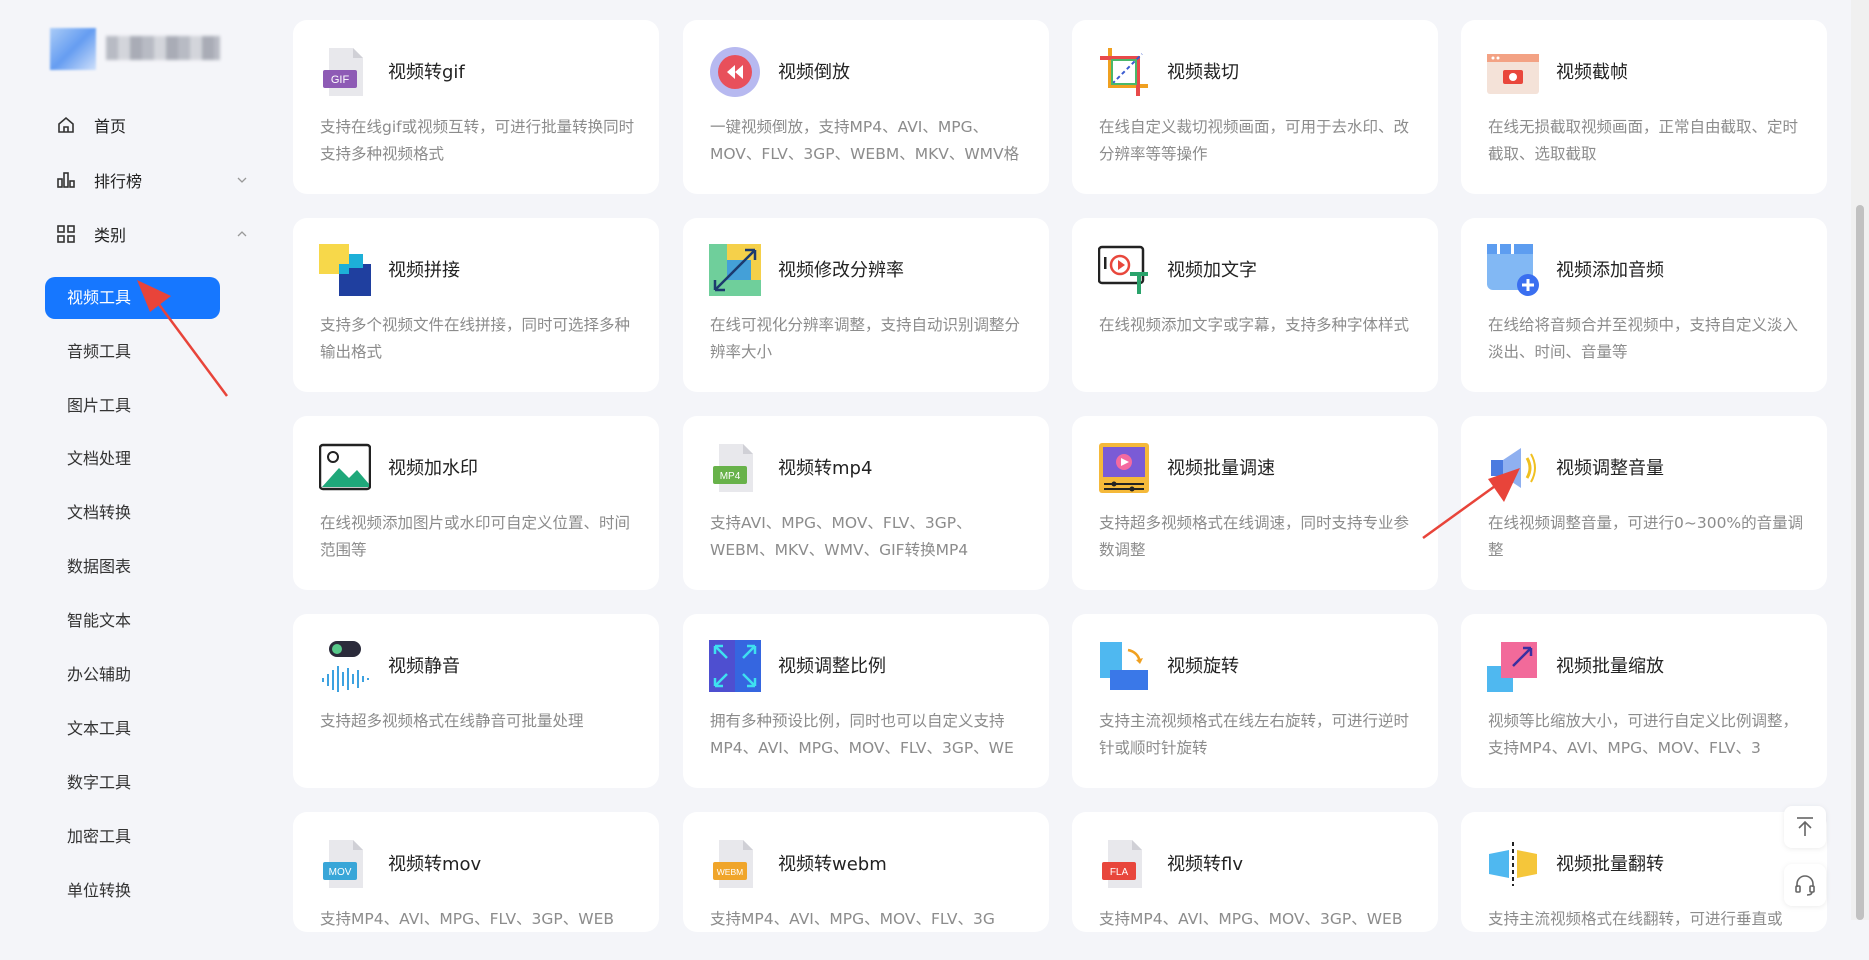 This screenshot has width=1869, height=960. I want to click on tool-title: 视频调整音量, so click(1610, 468).